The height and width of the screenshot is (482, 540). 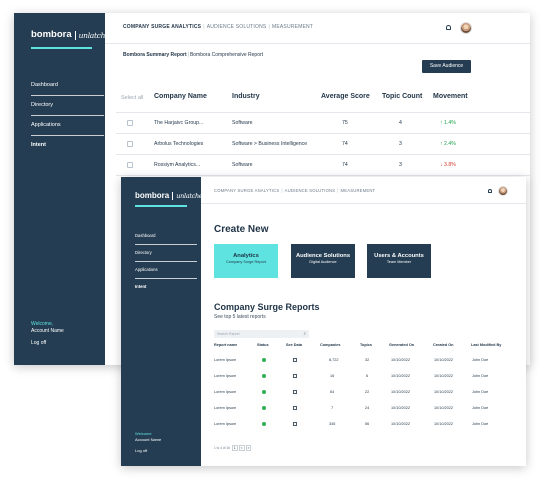 What do you see at coordinates (263, 345) in the screenshot?
I see `col-status: Status` at bounding box center [263, 345].